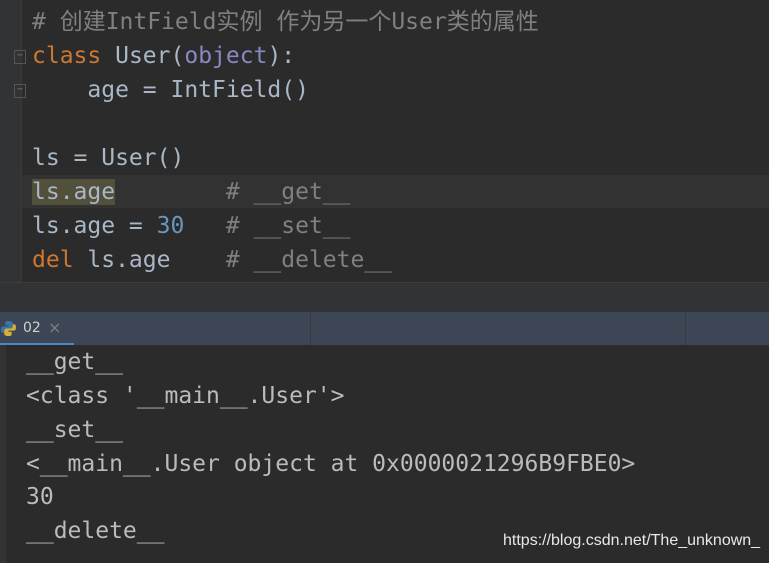 The height and width of the screenshot is (563, 769). What do you see at coordinates (74, 362) in the screenshot?
I see `output-line: __get__` at bounding box center [74, 362].